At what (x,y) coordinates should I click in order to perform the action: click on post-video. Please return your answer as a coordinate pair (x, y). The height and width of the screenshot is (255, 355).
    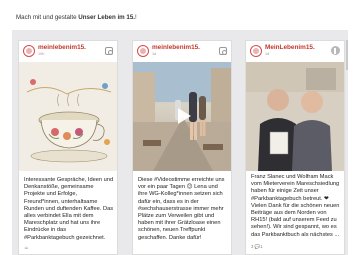
    Looking at the image, I should click on (182, 116).